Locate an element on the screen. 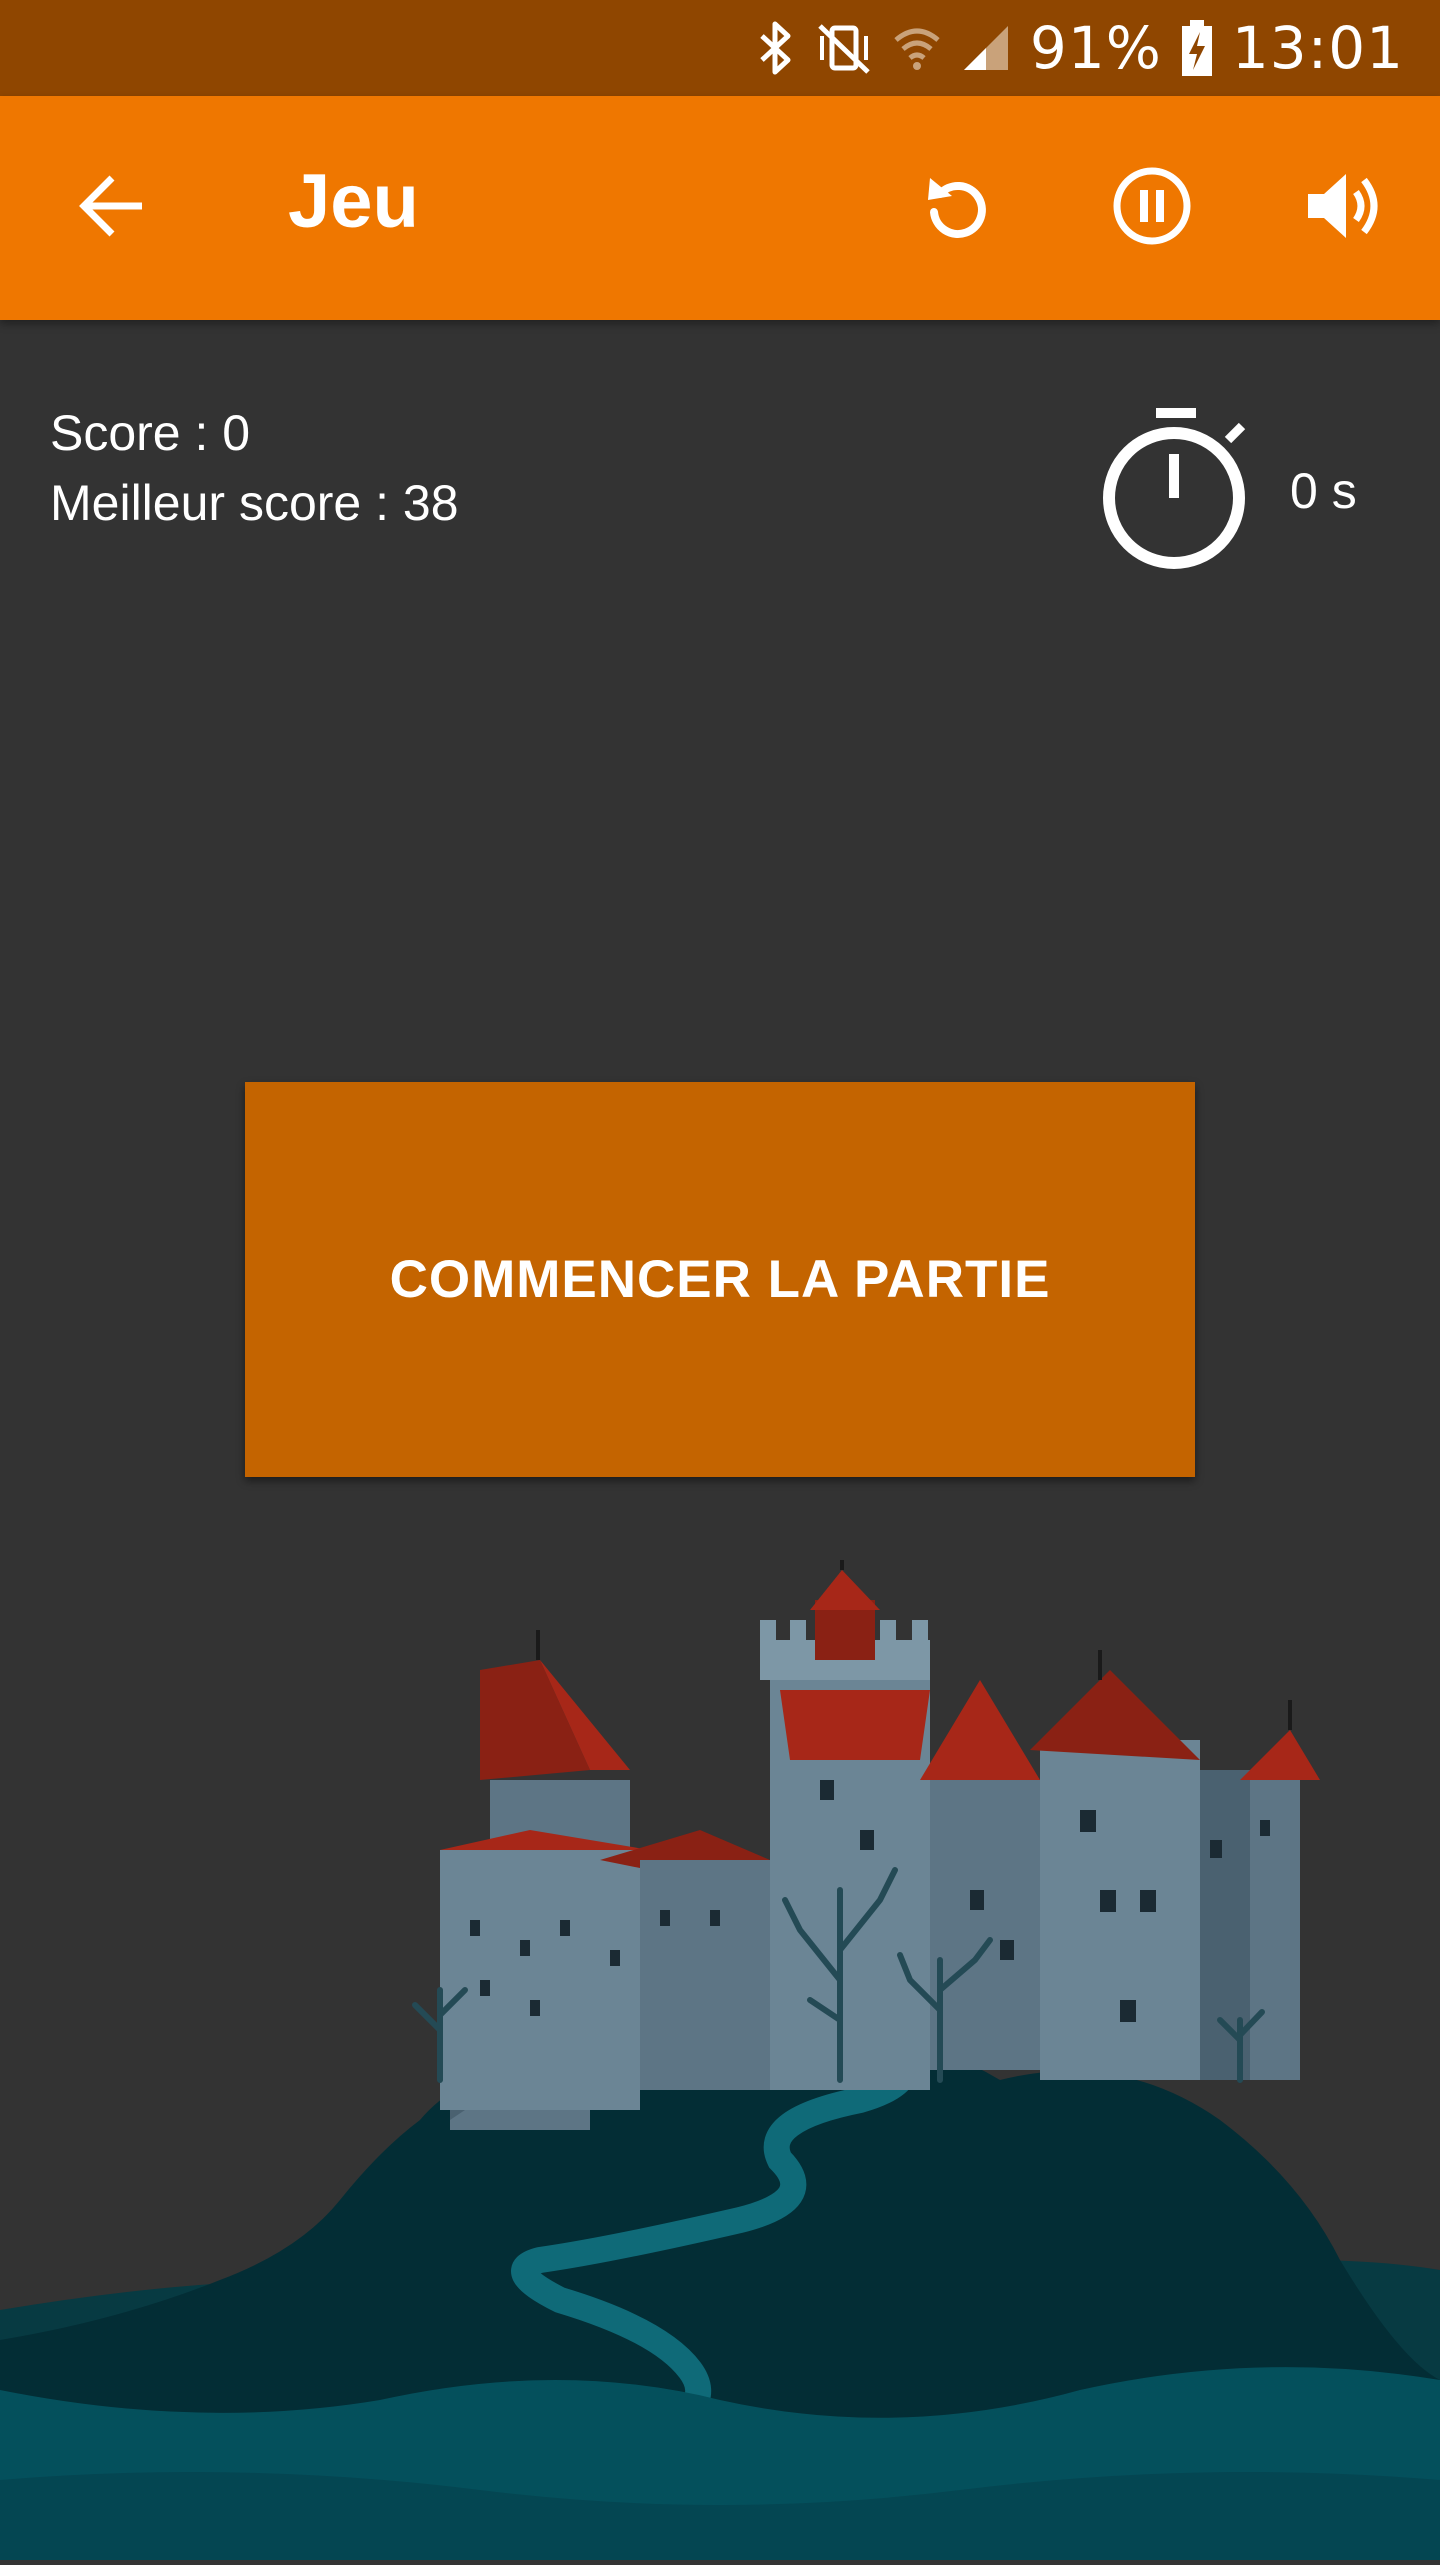 The width and height of the screenshot is (1440, 2565). start-game-button: COMMENCER LA PARTIE is located at coordinates (720, 1279).